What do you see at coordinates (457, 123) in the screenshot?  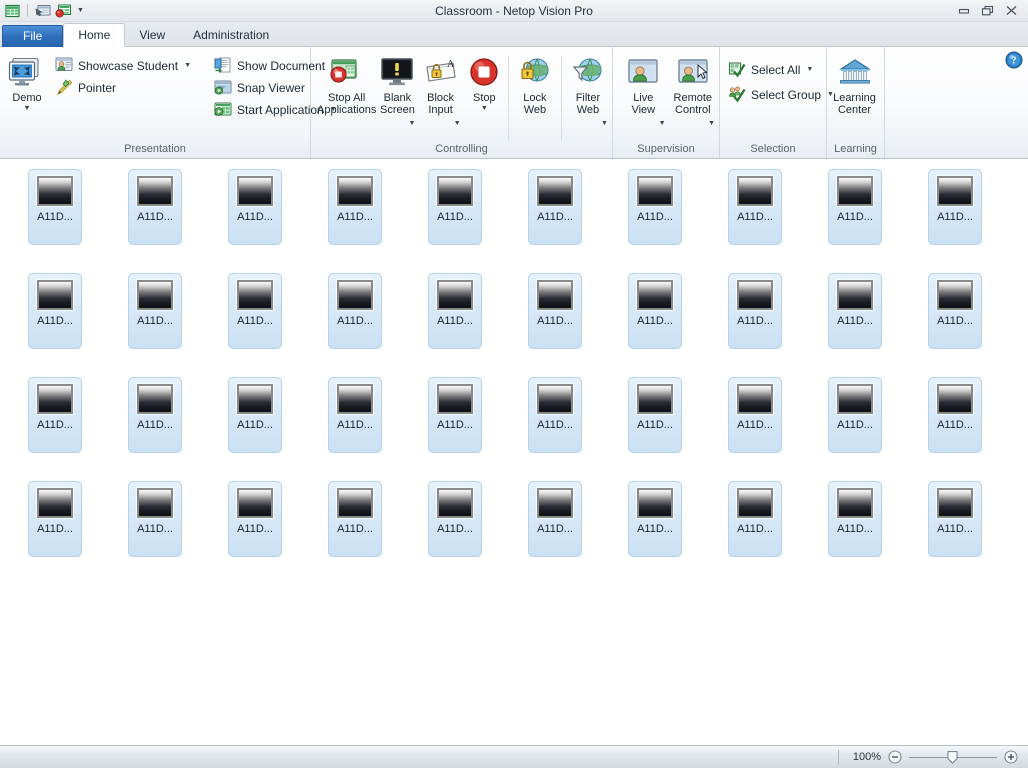 I see `block-input-caret-icon: ▼` at bounding box center [457, 123].